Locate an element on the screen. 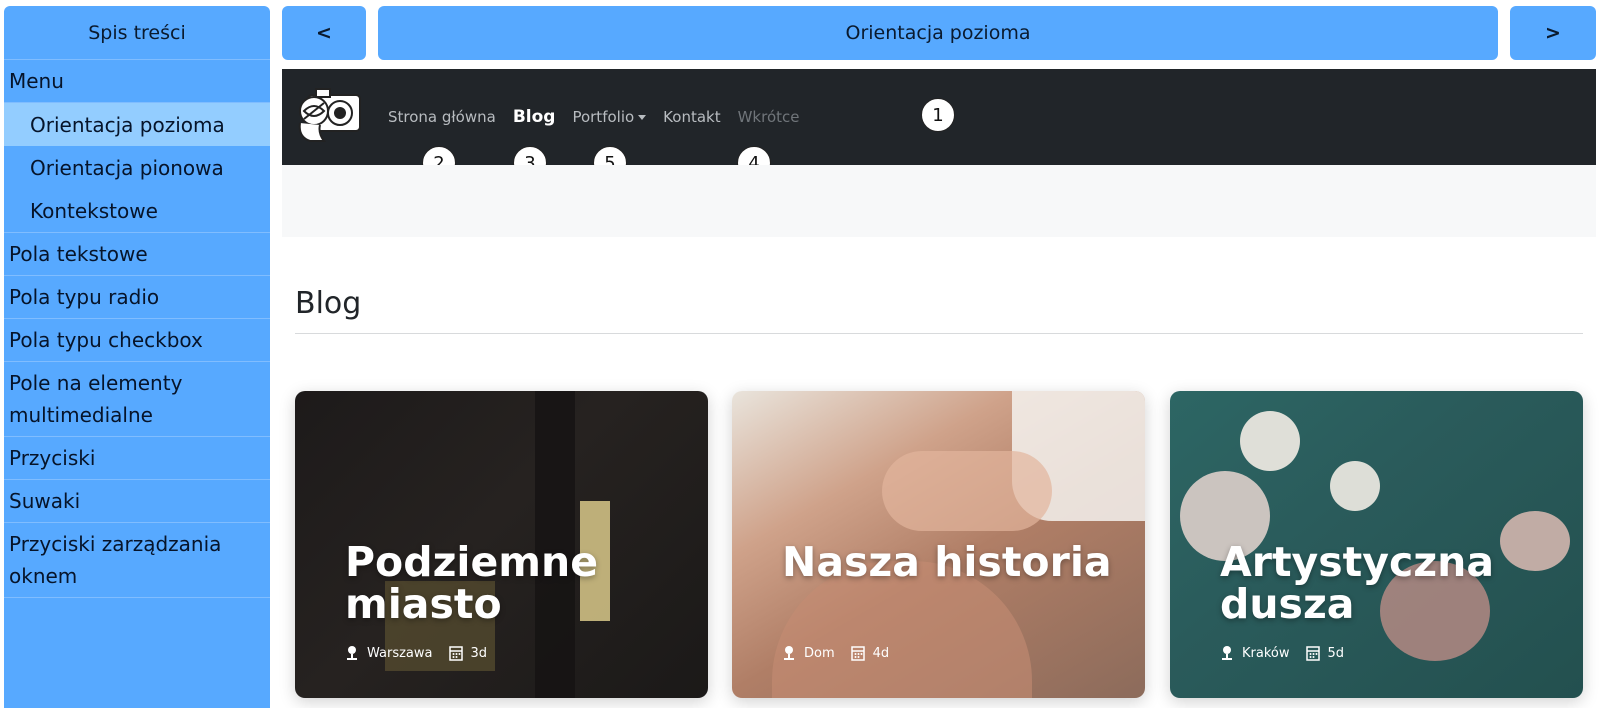 This screenshot has width=1600, height=708. section-title: Blog is located at coordinates (328, 303).